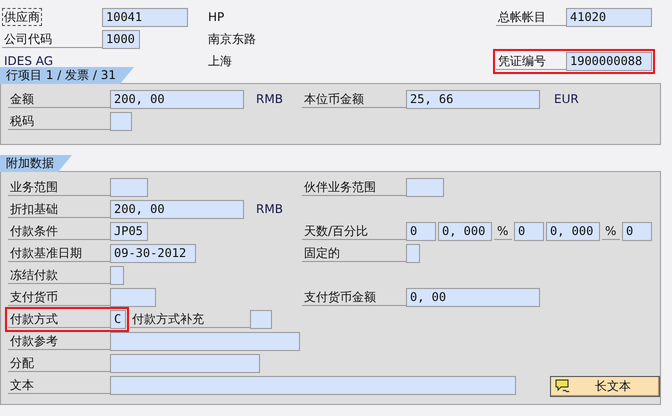  I want to click on value-text: 上海, so click(220, 61).